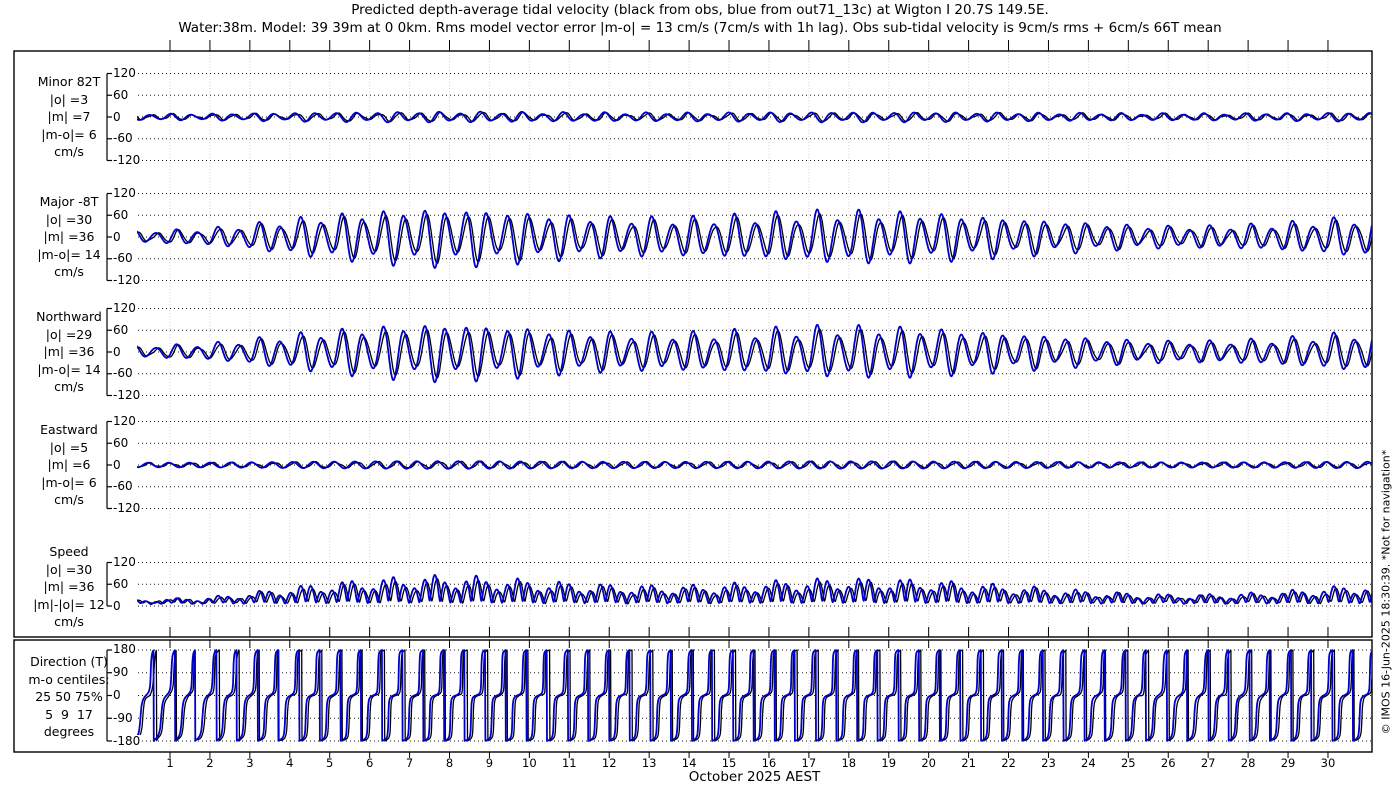 This screenshot has width=1400, height=800. I want to click on panel-label-major: Major -8T |o| =30 |m| =36 |m-o|= 14 cm/s, so click(69, 236).